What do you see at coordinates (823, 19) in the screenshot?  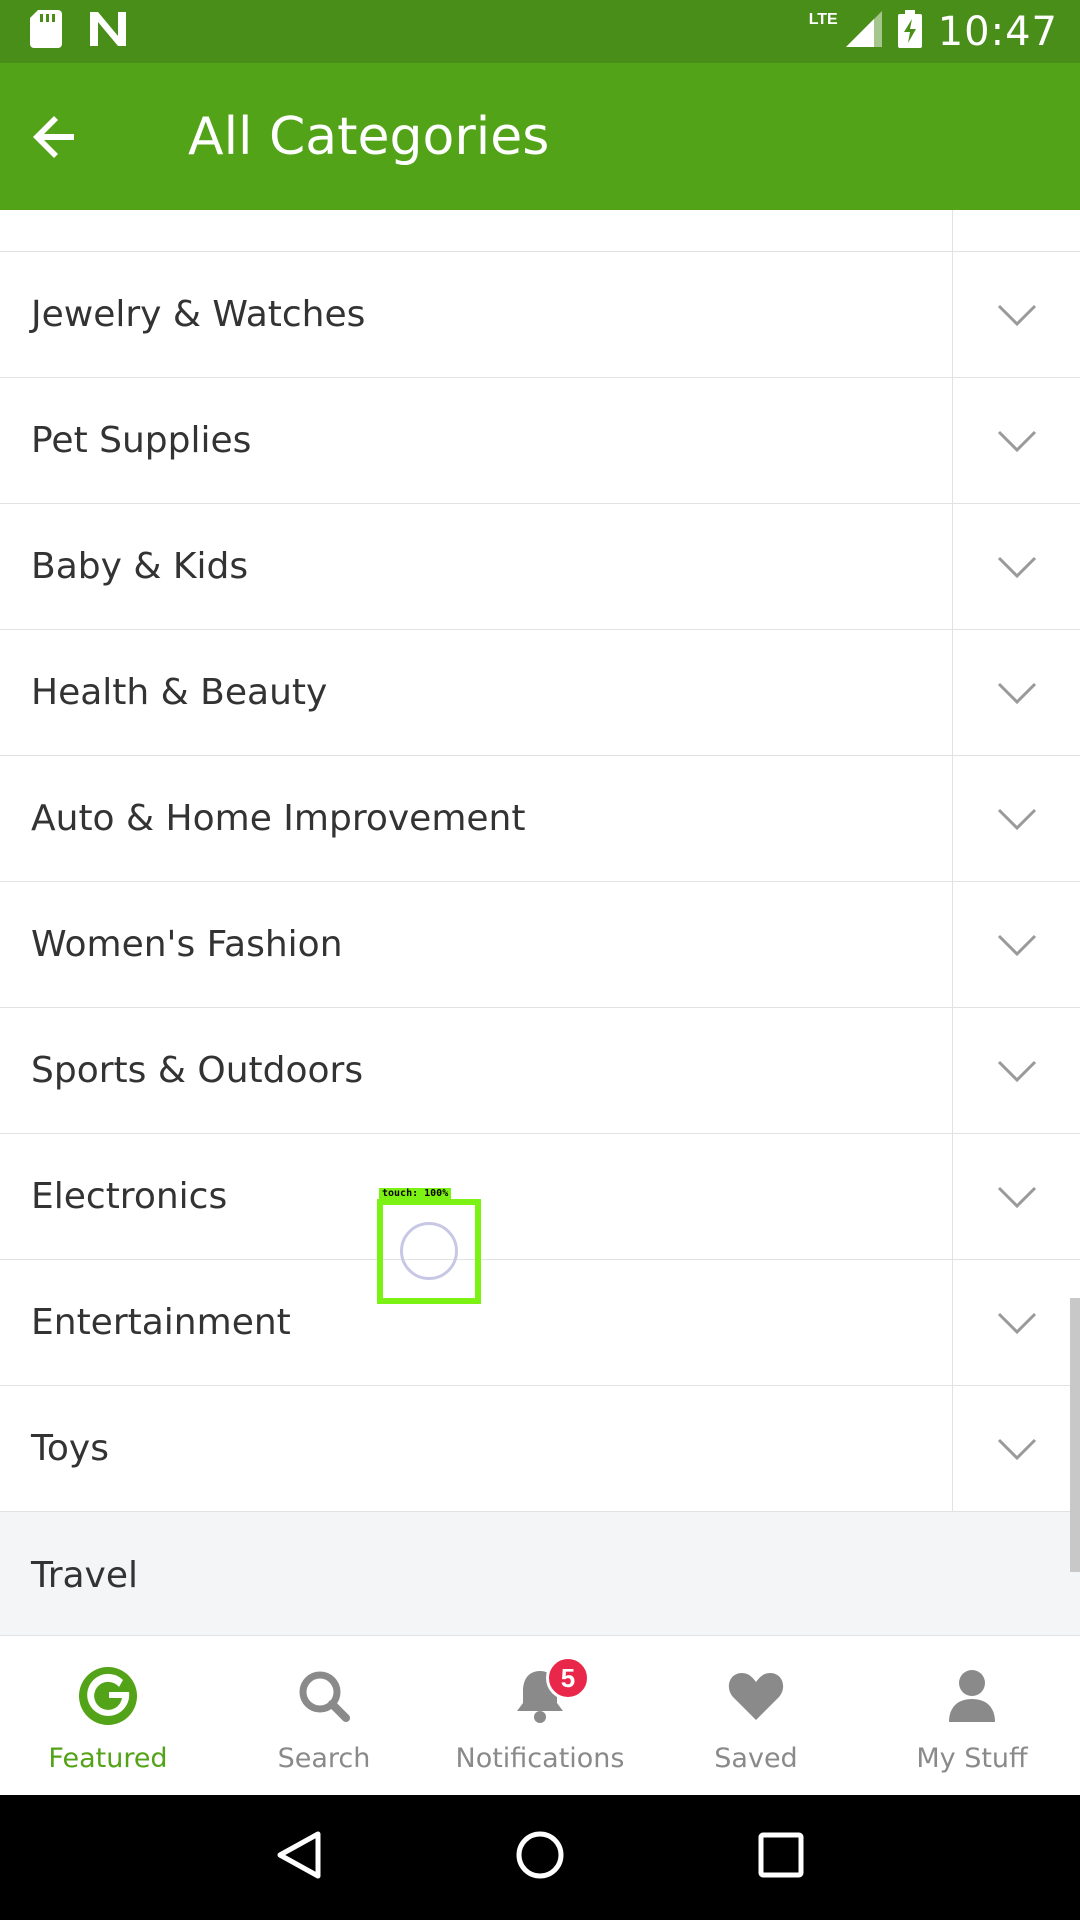 I see `network-type: LTE` at bounding box center [823, 19].